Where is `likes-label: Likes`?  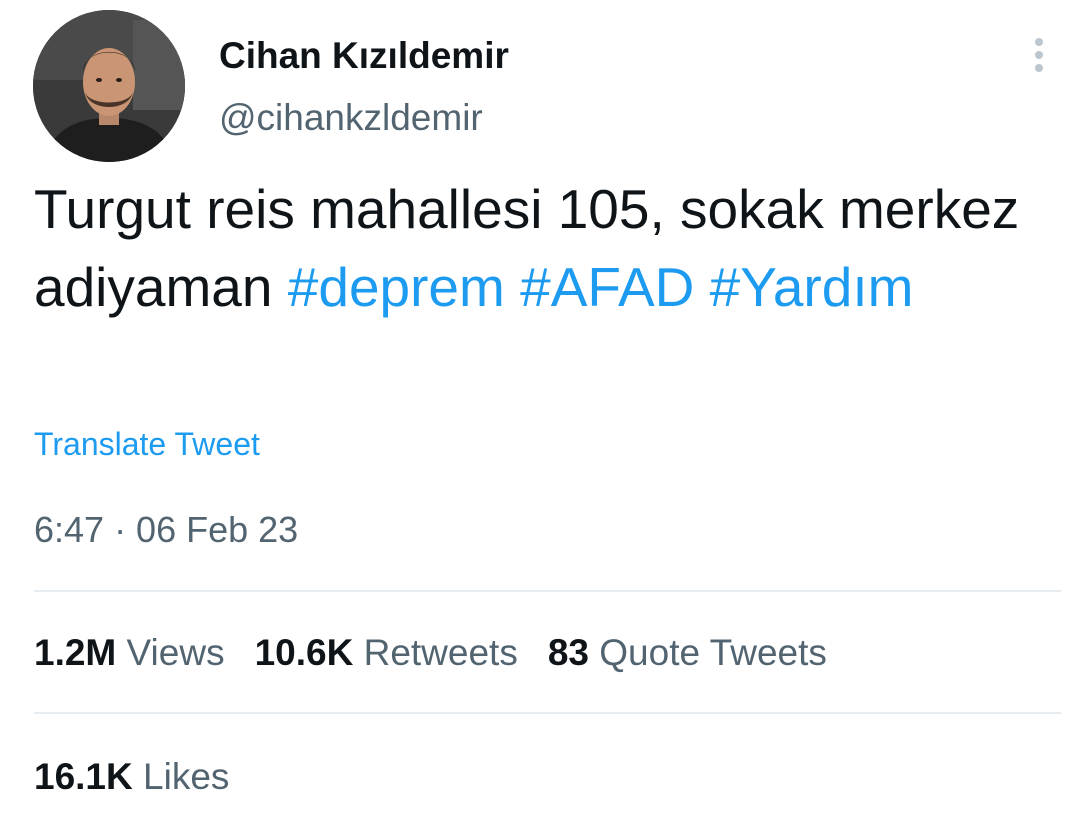 likes-label: Likes is located at coordinates (186, 776).